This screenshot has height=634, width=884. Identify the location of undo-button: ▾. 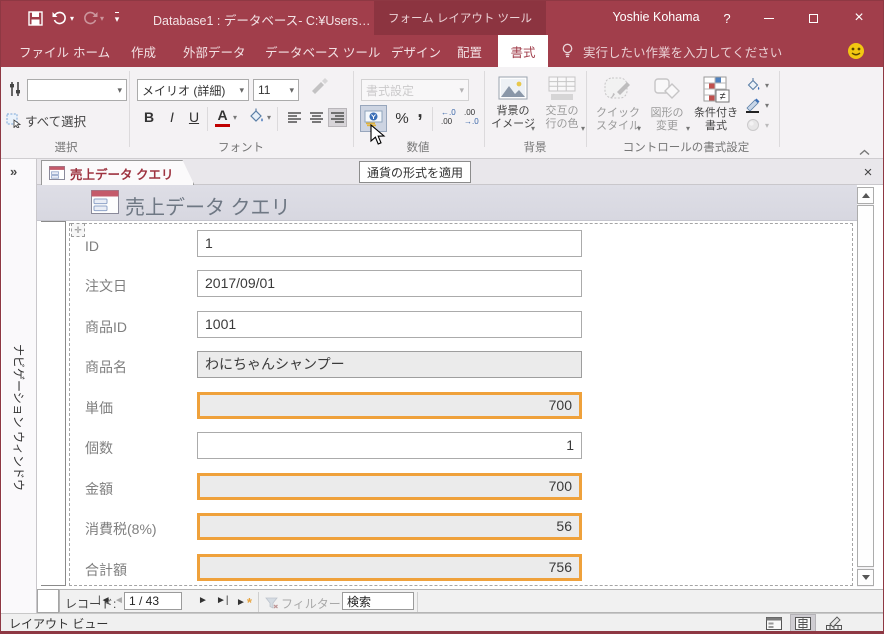
(63, 18).